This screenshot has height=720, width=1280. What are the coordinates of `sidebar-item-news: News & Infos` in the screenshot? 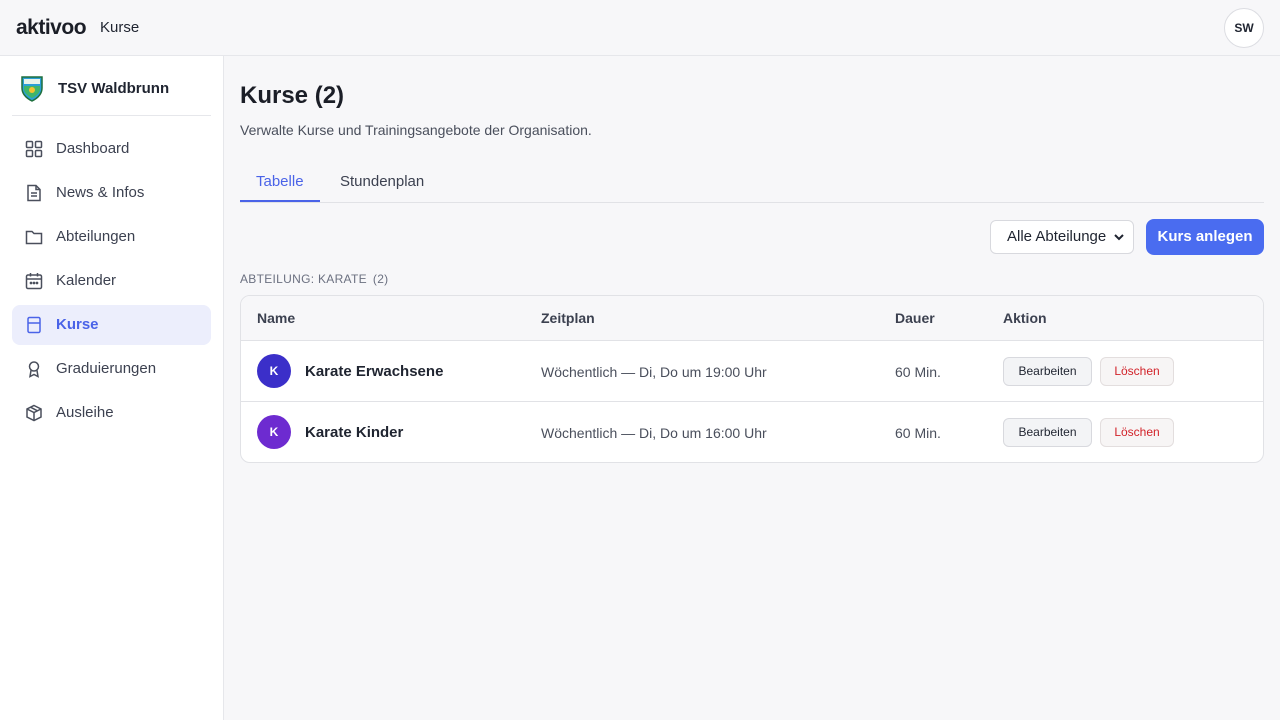 It's located at (111, 193).